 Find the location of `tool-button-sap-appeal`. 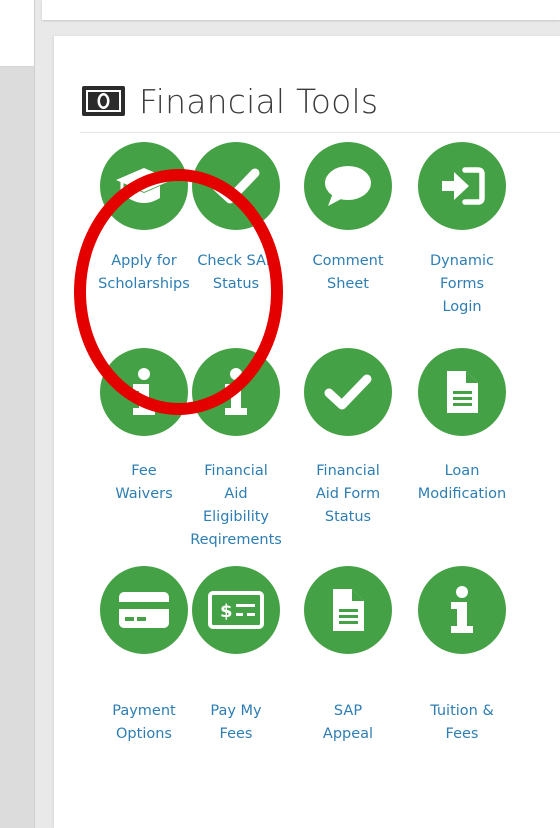

tool-button-sap-appeal is located at coordinates (348, 610).